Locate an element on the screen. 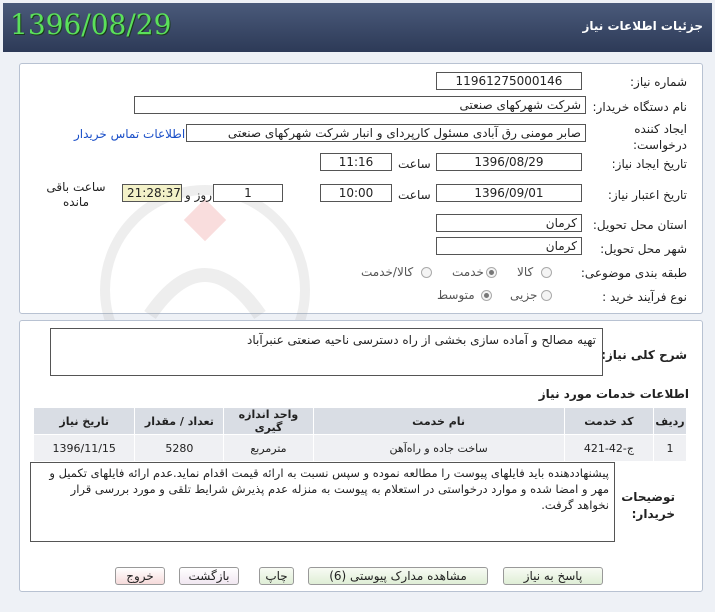 The width and height of the screenshot is (715, 612). cell-row: 1 is located at coordinates (670, 448).